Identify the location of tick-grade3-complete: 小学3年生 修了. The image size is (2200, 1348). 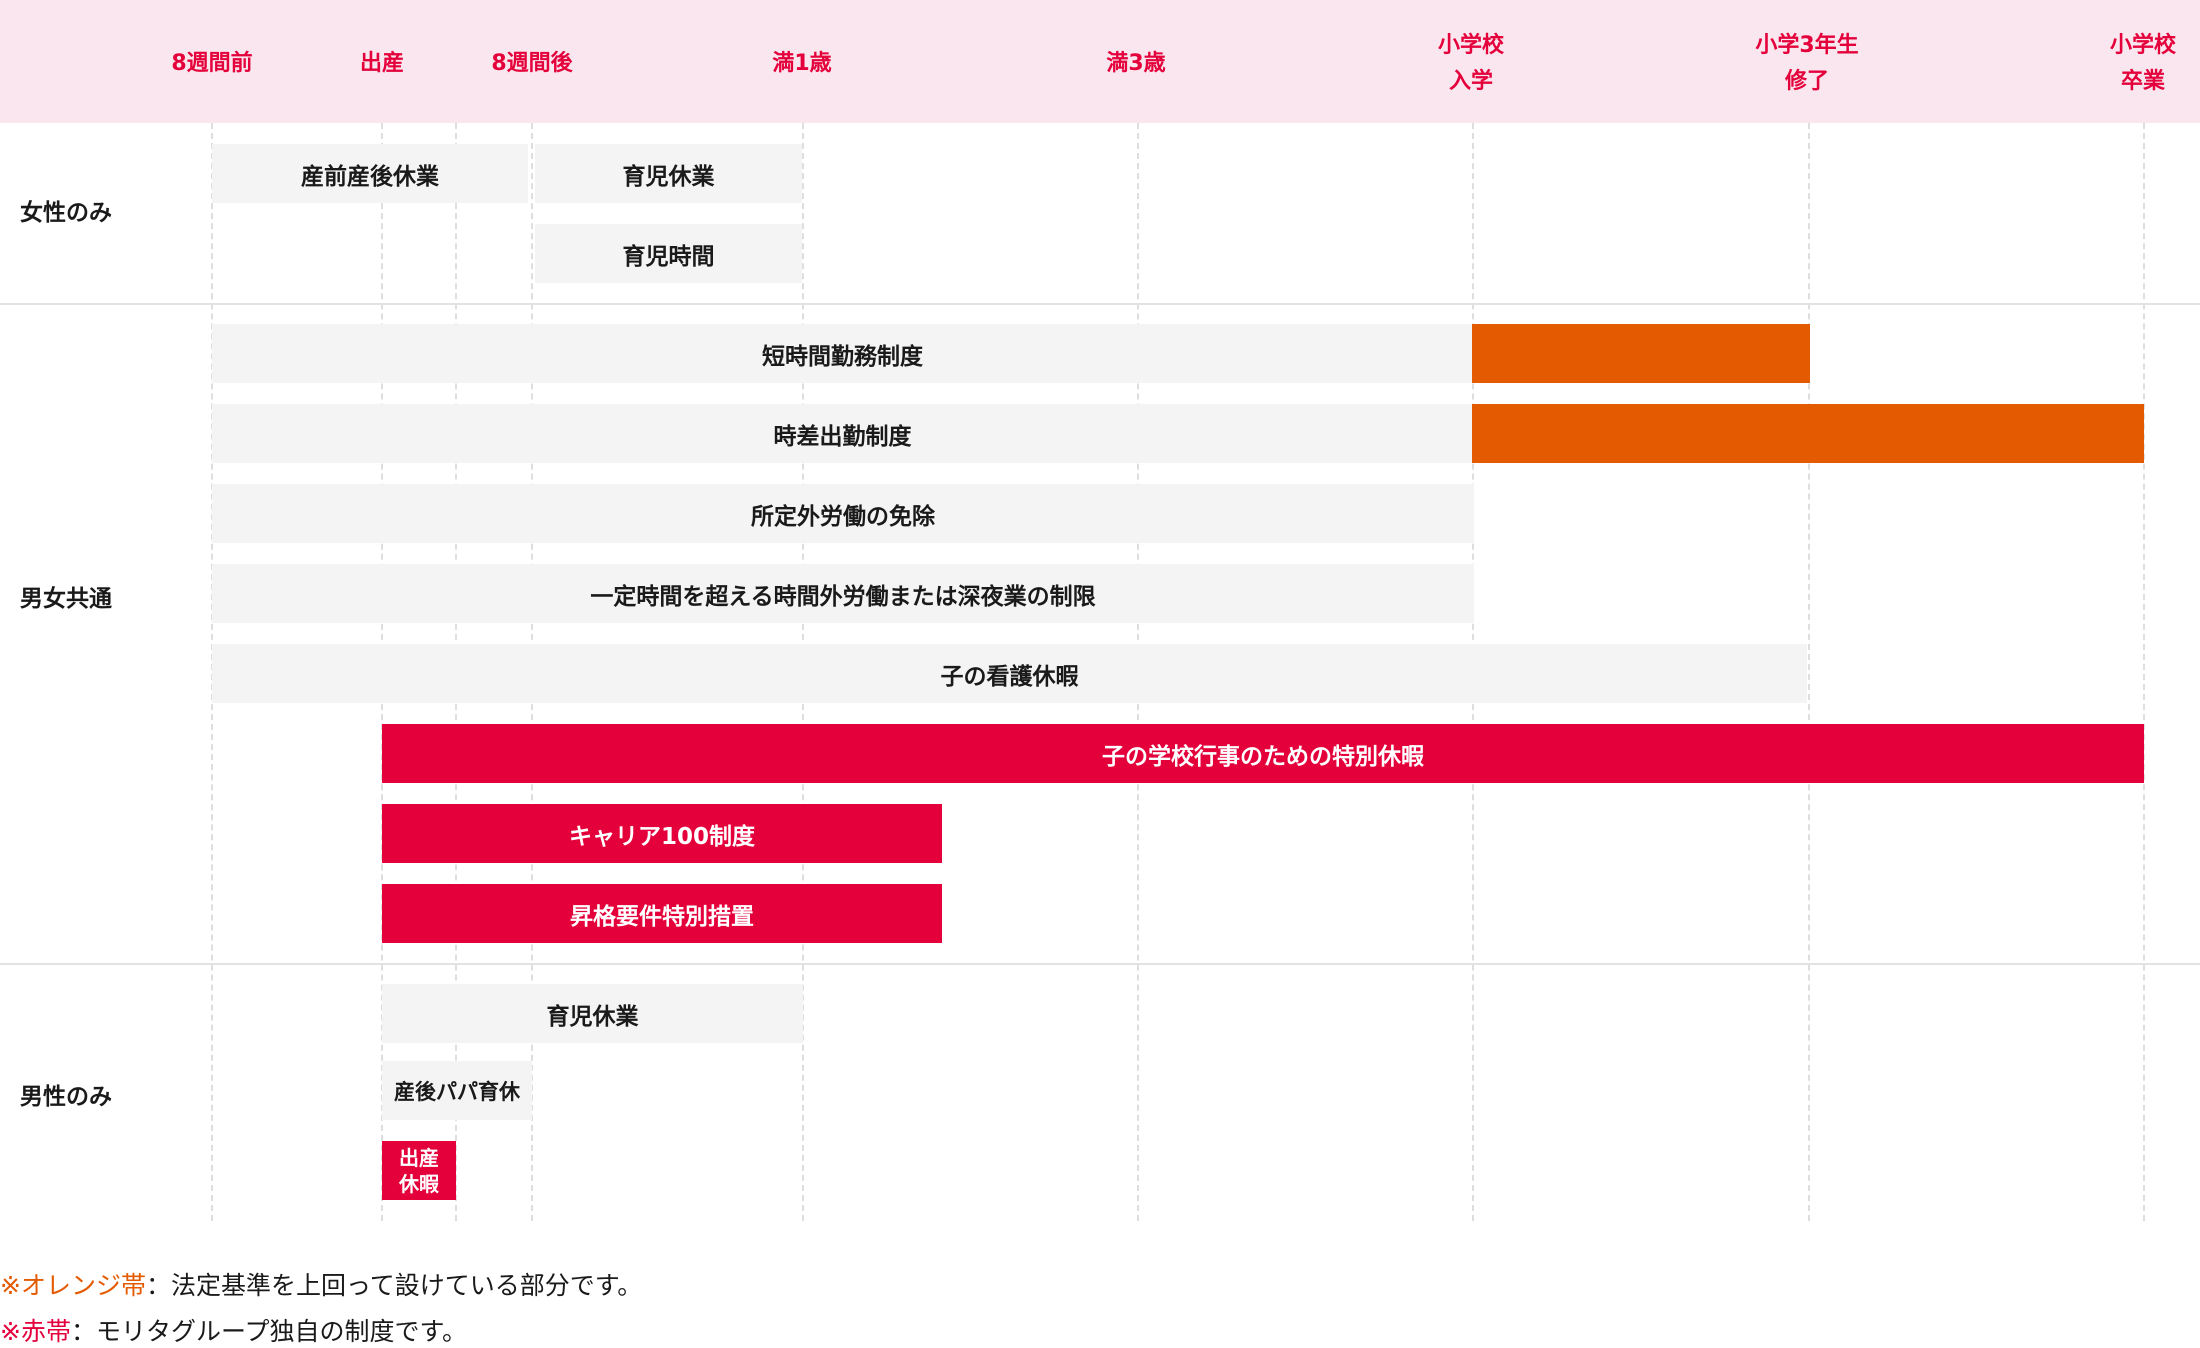
(1807, 63).